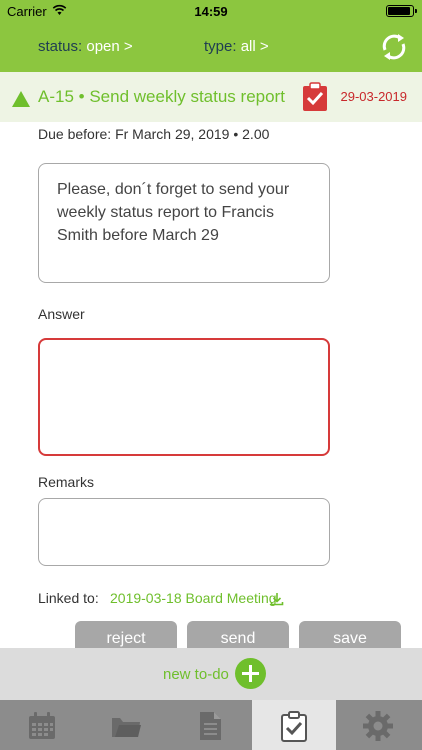 The width and height of the screenshot is (422, 750). I want to click on filter-bar: status: open > type: all >, so click(211, 47).